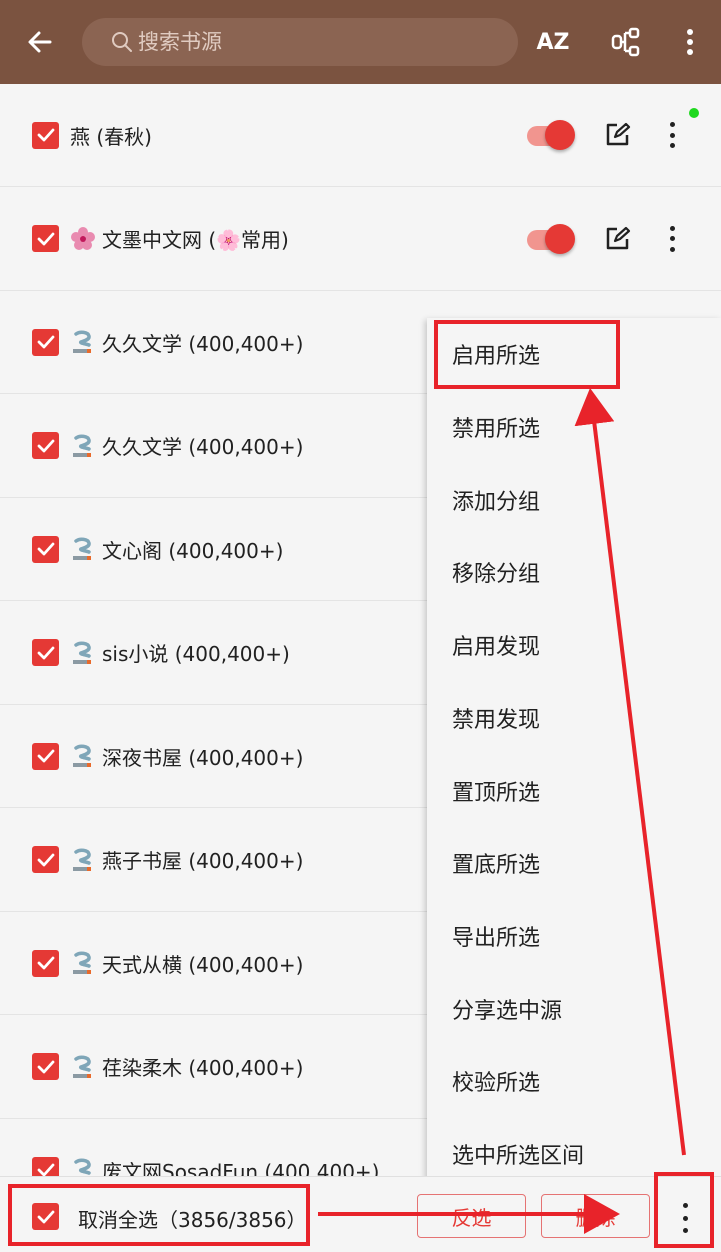 The image size is (721, 1252). What do you see at coordinates (360, 135) in the screenshot?
I see `source-row: 燕 (春秋)` at bounding box center [360, 135].